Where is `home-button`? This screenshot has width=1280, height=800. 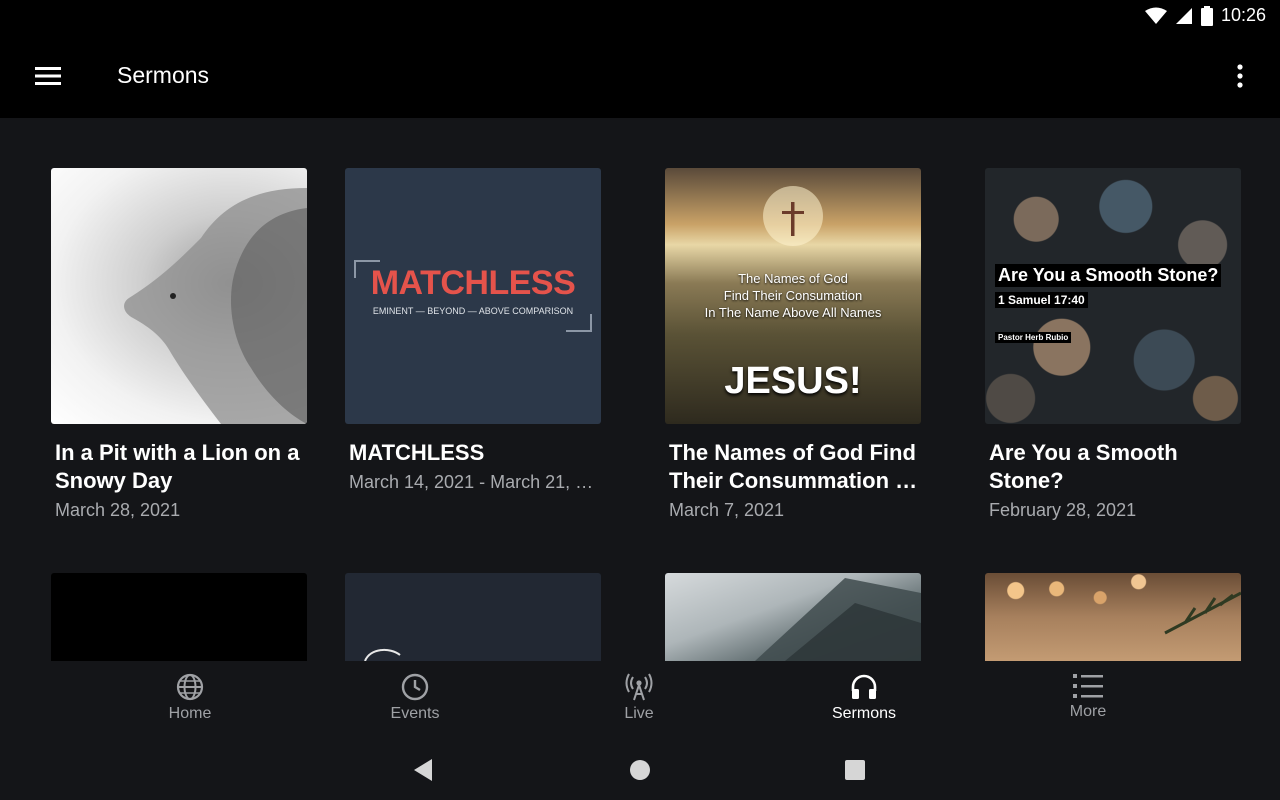 home-button is located at coordinates (640, 770).